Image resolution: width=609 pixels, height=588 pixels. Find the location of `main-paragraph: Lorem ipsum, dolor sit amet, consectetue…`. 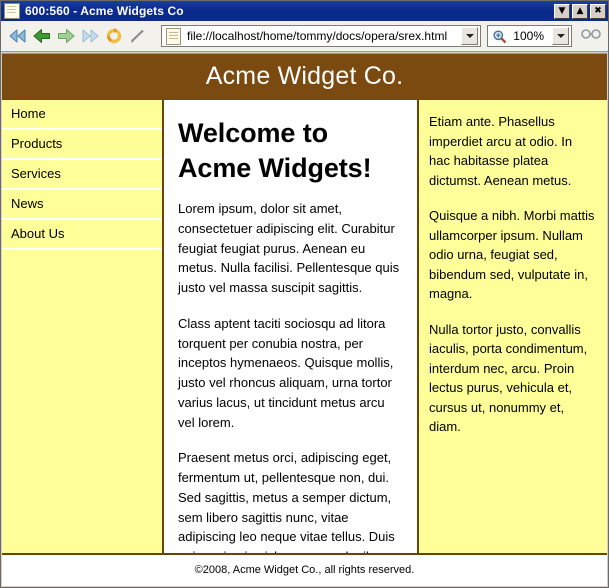

main-paragraph: Lorem ipsum, dolor sit amet, consectetue… is located at coordinates (289, 248).